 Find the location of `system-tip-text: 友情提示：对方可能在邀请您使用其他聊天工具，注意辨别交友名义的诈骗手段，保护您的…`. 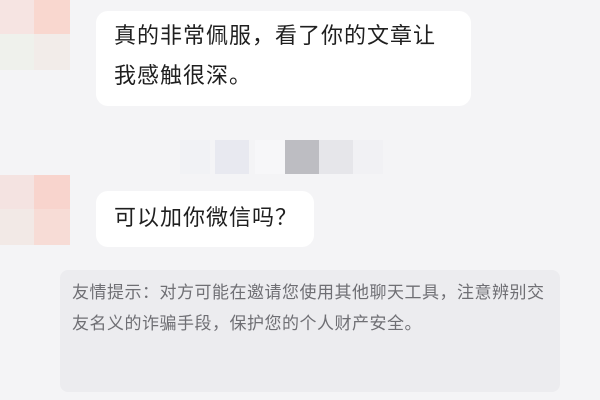

system-tip-text: 友情提示：对方可能在邀请您使用其他聊天工具，注意辨别交友名义的诈骗手段，保护您的… is located at coordinates (308, 308).